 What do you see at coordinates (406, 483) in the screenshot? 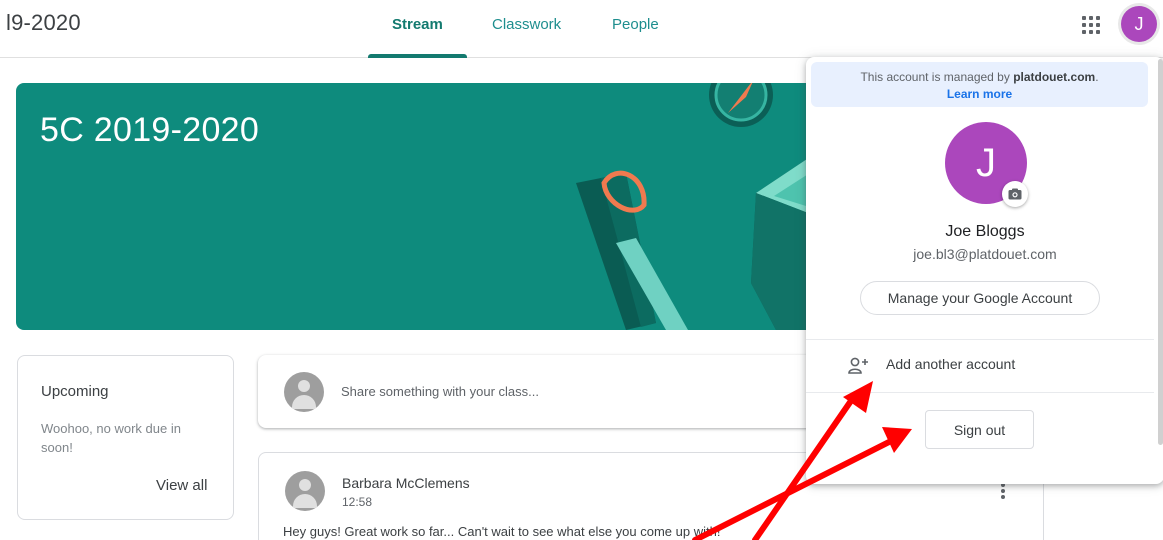
I see `post-author: Barbara McClemens` at bounding box center [406, 483].